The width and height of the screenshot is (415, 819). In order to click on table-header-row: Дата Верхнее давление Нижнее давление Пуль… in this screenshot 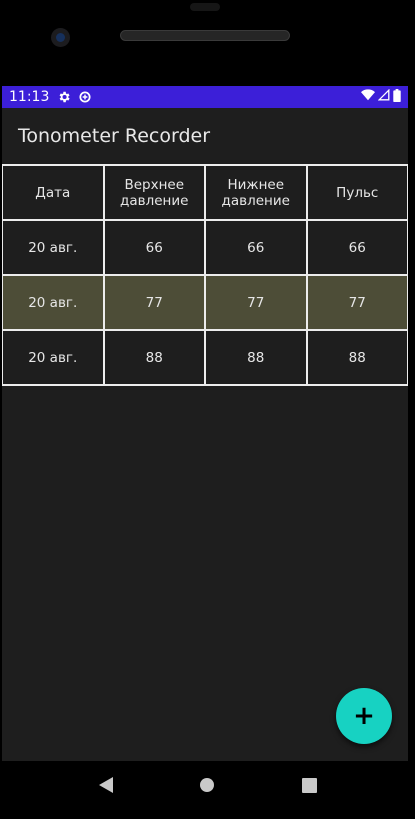, I will do `click(205, 192)`.